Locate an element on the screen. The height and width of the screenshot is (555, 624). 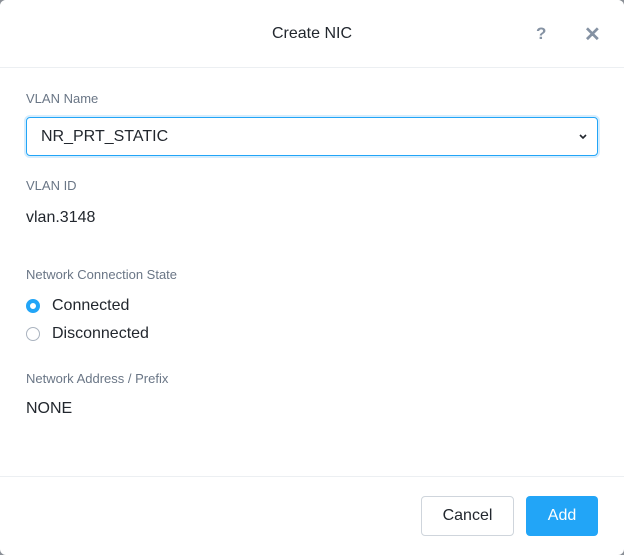
radio-unselected-icon is located at coordinates (33, 334).